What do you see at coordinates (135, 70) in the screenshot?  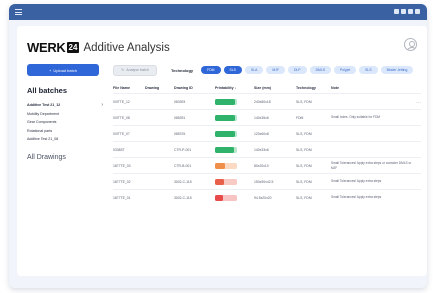 I see `analyse-batch-button: ↻ Analyse batch` at bounding box center [135, 70].